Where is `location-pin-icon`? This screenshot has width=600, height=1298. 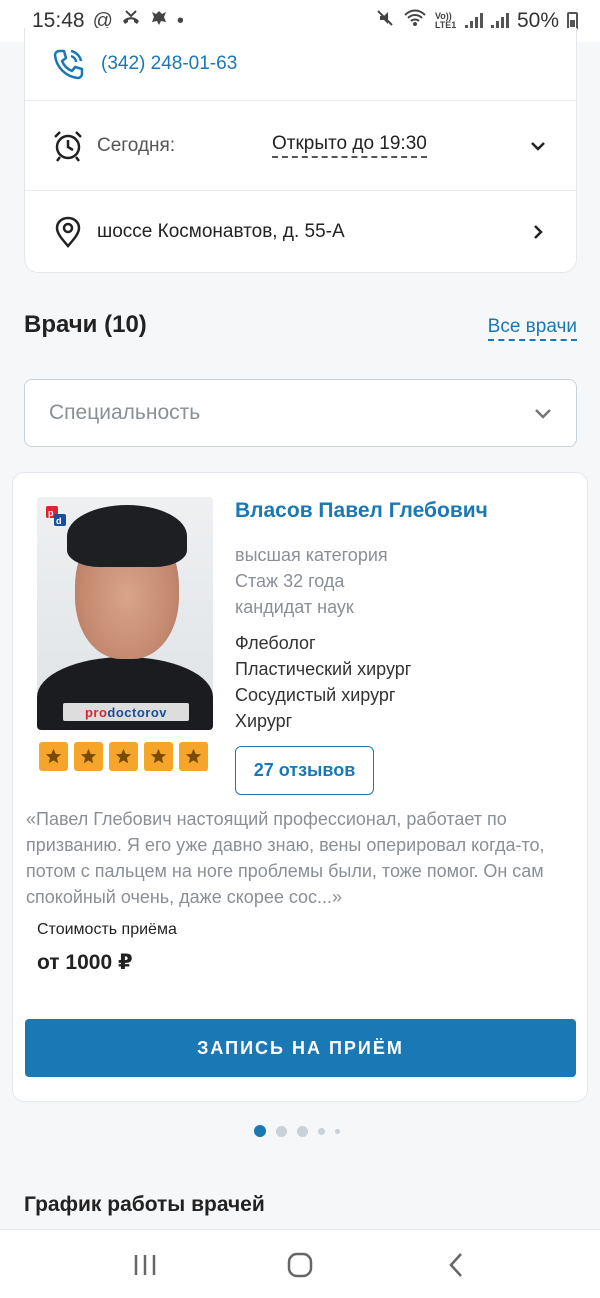 location-pin-icon is located at coordinates (68, 232).